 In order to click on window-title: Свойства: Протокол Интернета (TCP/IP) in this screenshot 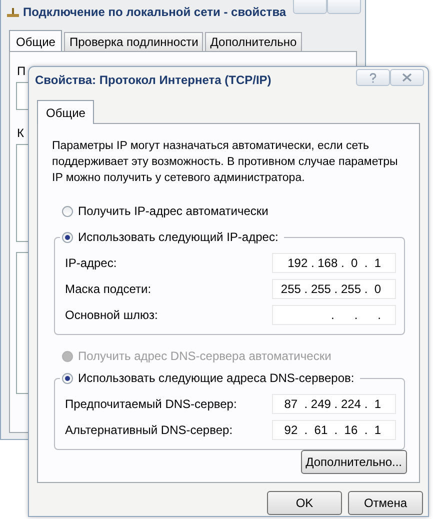, I will do `click(153, 80)`.